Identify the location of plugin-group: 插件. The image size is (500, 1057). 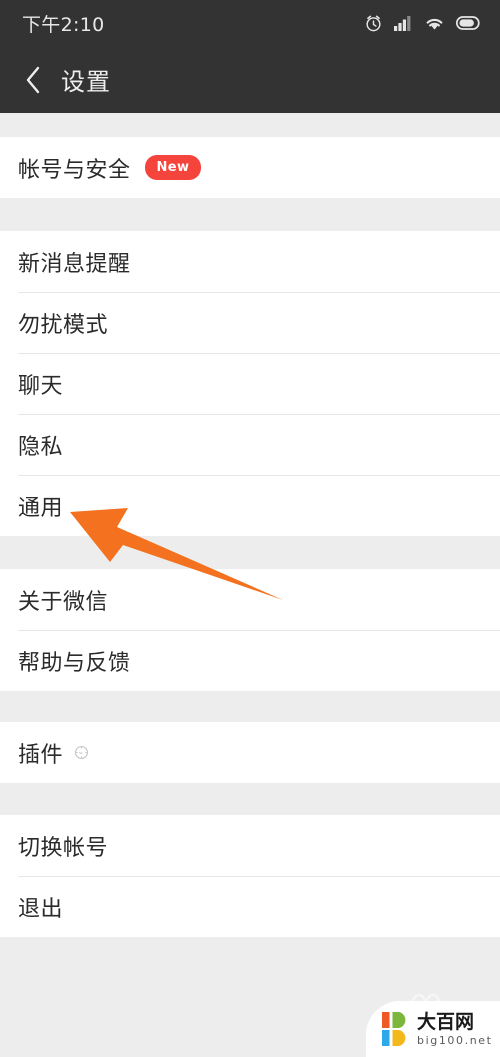
(250, 752).